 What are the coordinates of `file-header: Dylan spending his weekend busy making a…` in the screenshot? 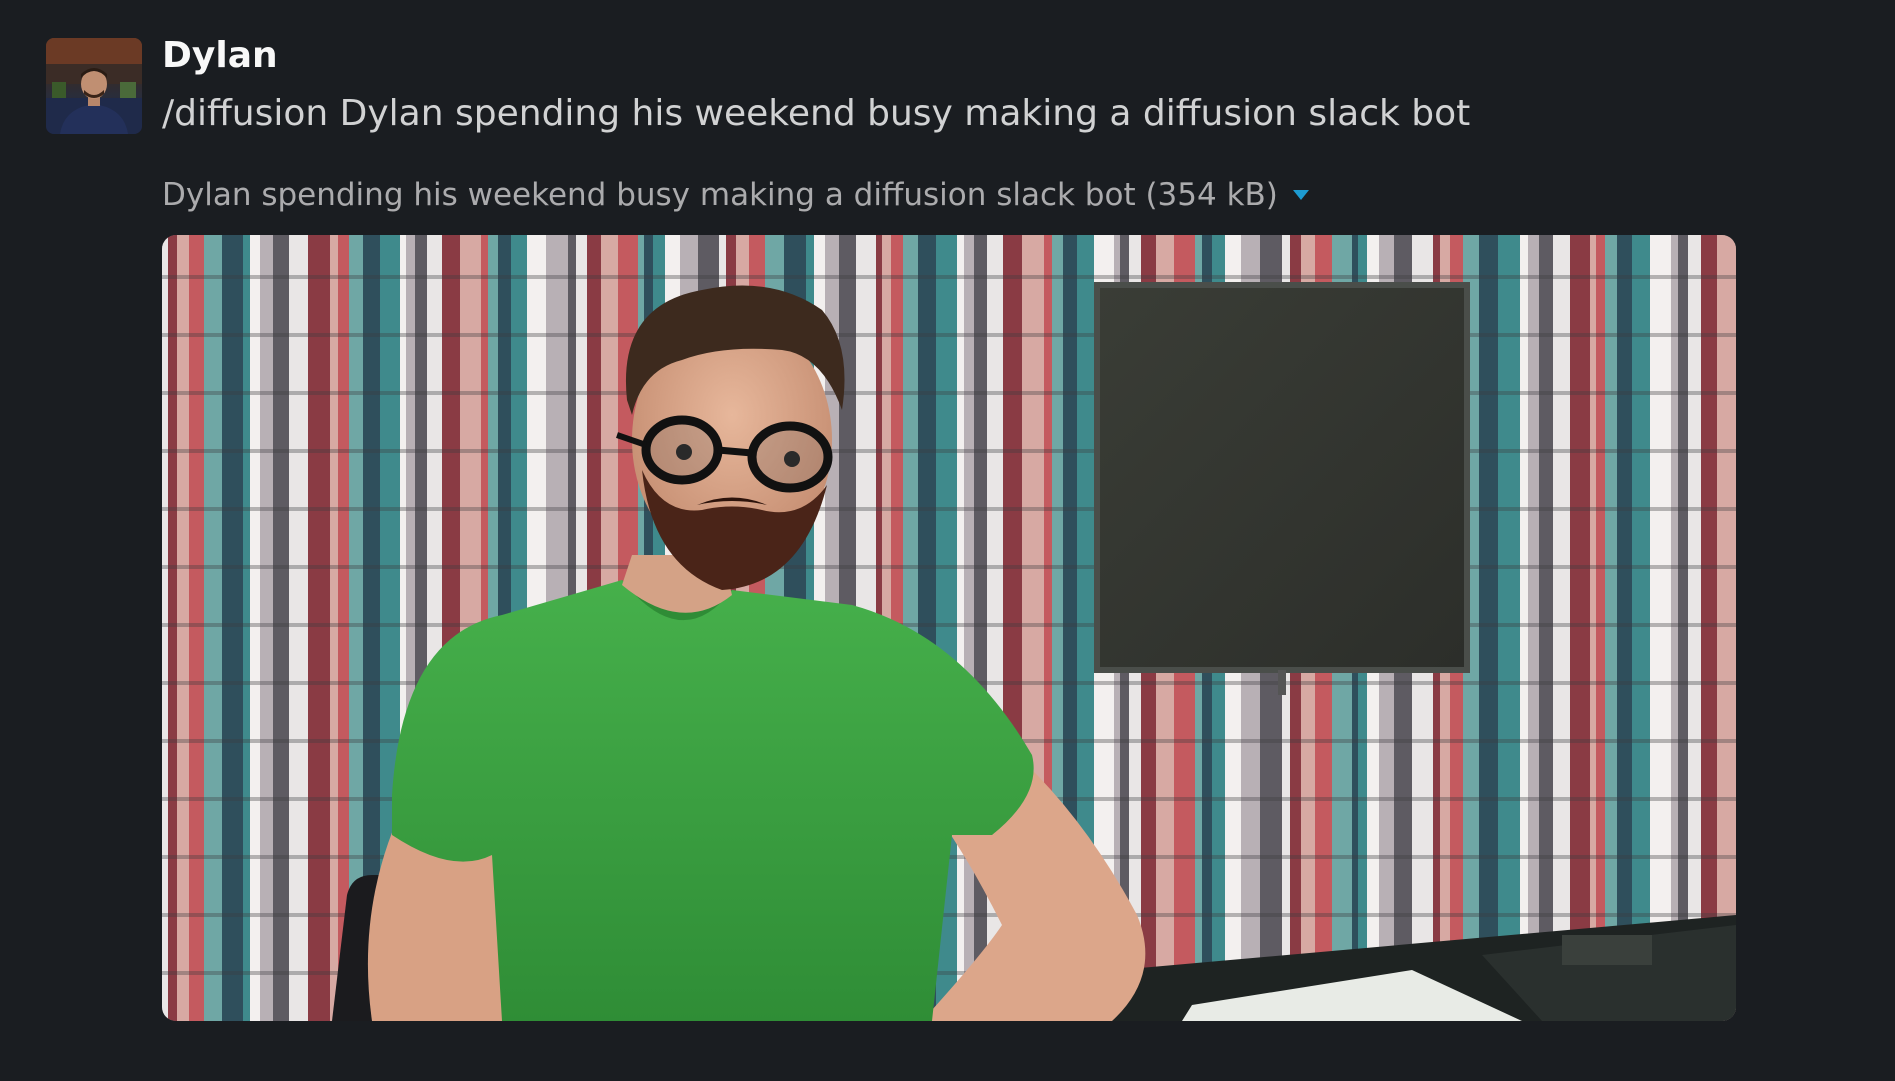 It's located at (737, 195).